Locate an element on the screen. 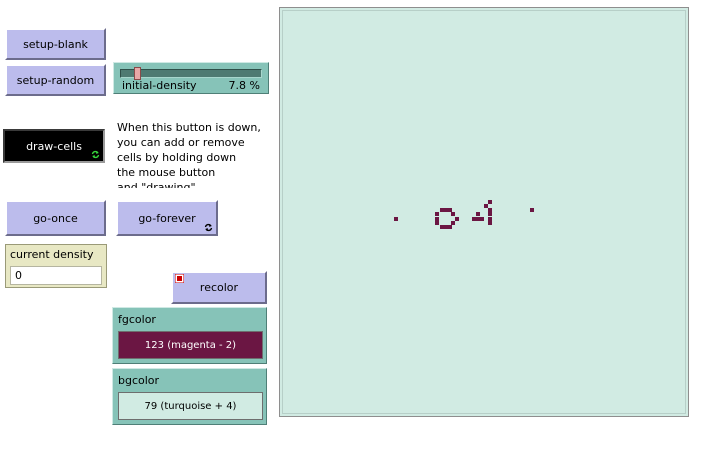 This screenshot has height=470, width=705. draw-cells-label: draw-cells is located at coordinates (54, 146).